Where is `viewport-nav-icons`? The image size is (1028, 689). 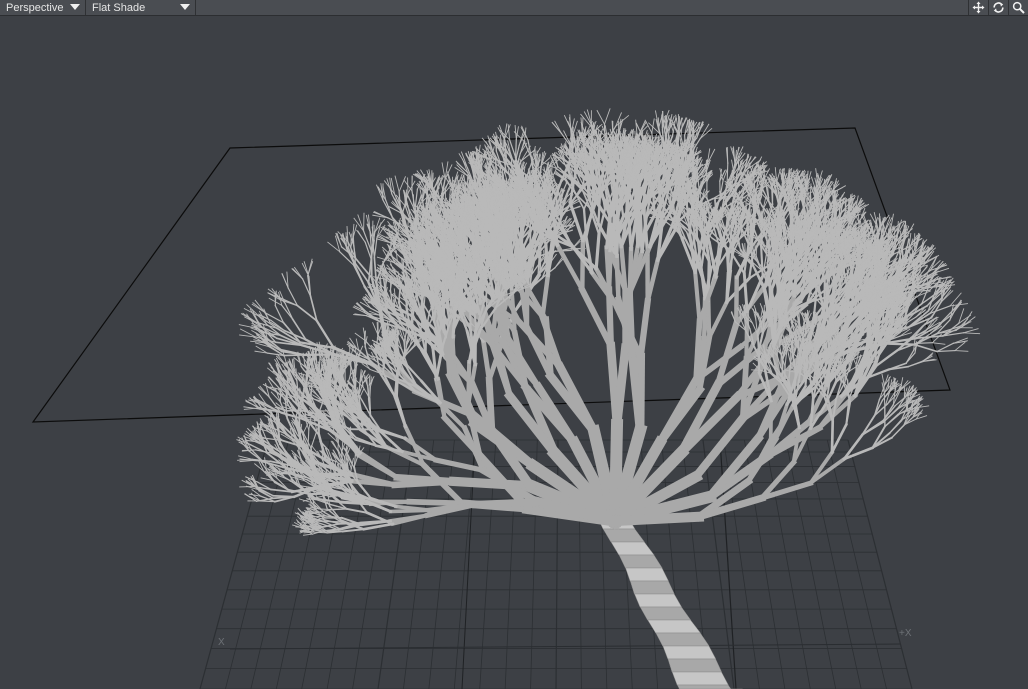
viewport-nav-icons is located at coordinates (998, 7).